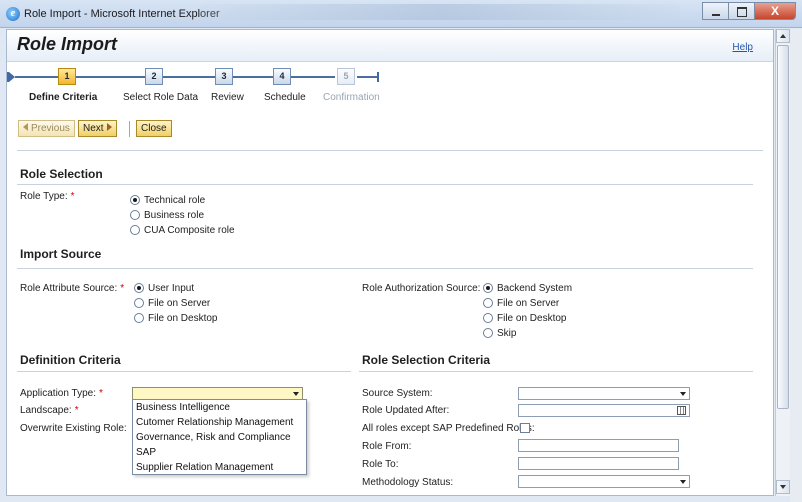 The image size is (802, 502). Describe the element at coordinates (390, 46) in the screenshot. I see `page-header: Role Import Help` at that location.